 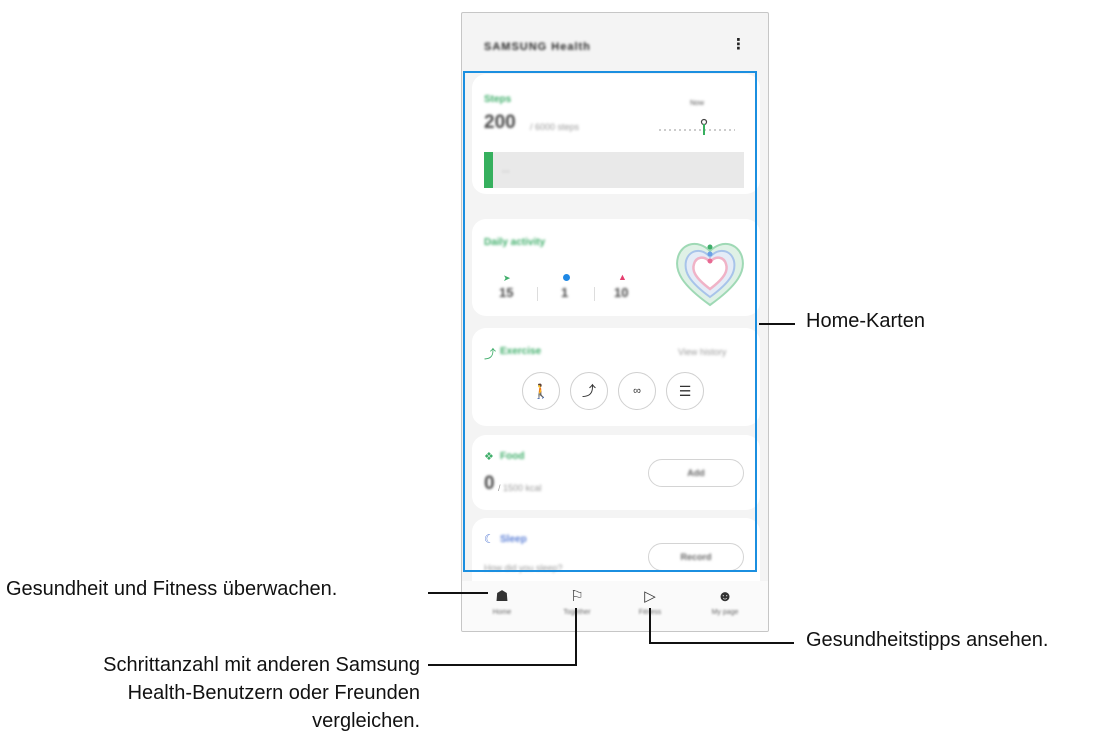 What do you see at coordinates (725, 612) in the screenshot?
I see `nav-my-page-label: My page` at bounding box center [725, 612].